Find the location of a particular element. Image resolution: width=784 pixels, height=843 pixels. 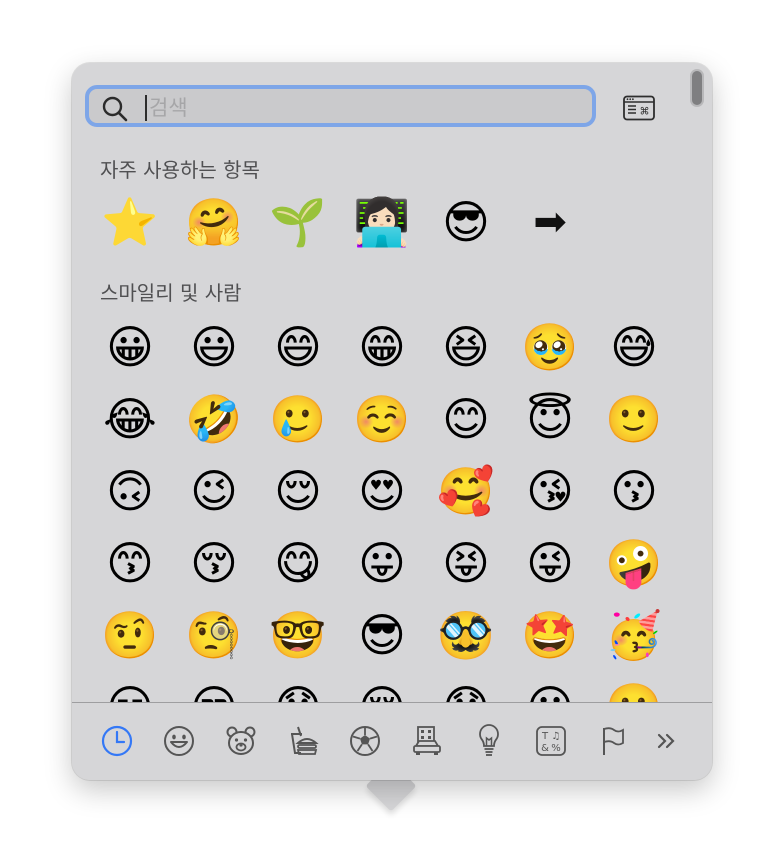

emoji-cell: 😂 is located at coordinates (130, 419).